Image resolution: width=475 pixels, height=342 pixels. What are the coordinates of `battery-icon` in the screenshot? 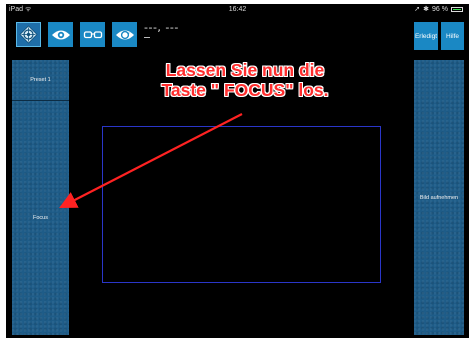 It's located at (457, 9).